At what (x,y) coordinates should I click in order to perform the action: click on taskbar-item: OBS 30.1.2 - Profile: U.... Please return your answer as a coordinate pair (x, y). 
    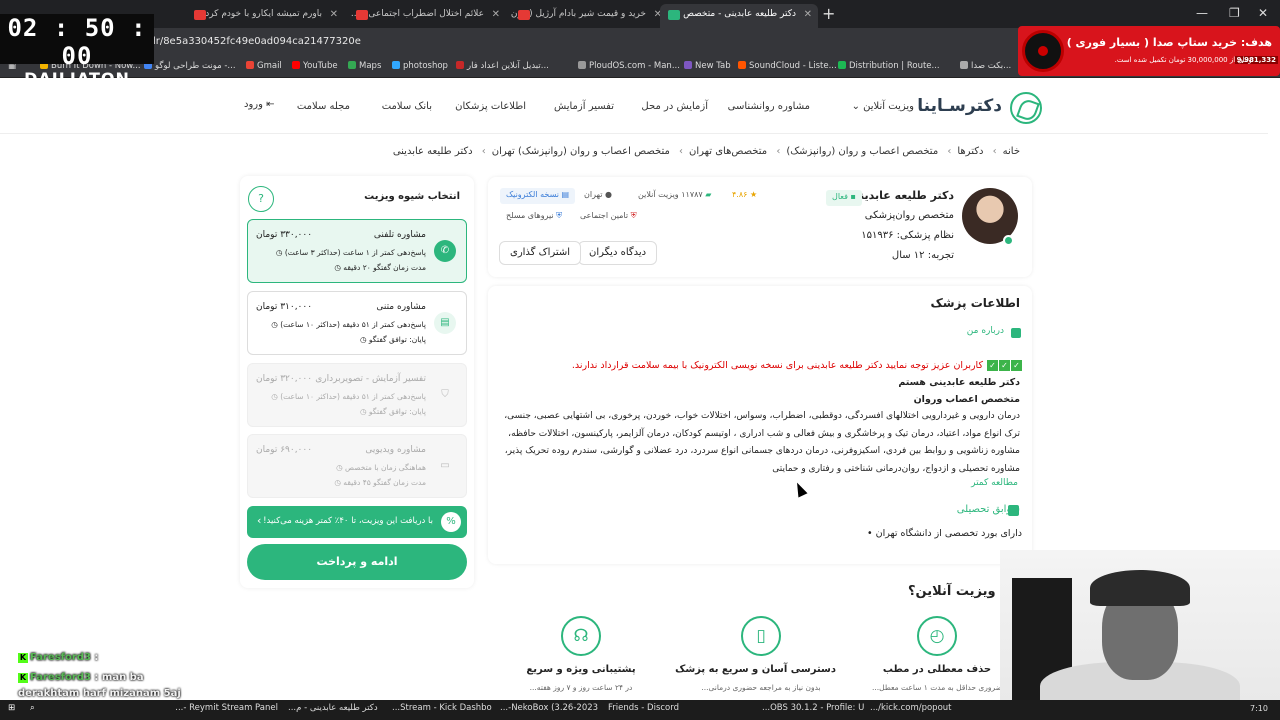
    Looking at the image, I should click on (814, 708).